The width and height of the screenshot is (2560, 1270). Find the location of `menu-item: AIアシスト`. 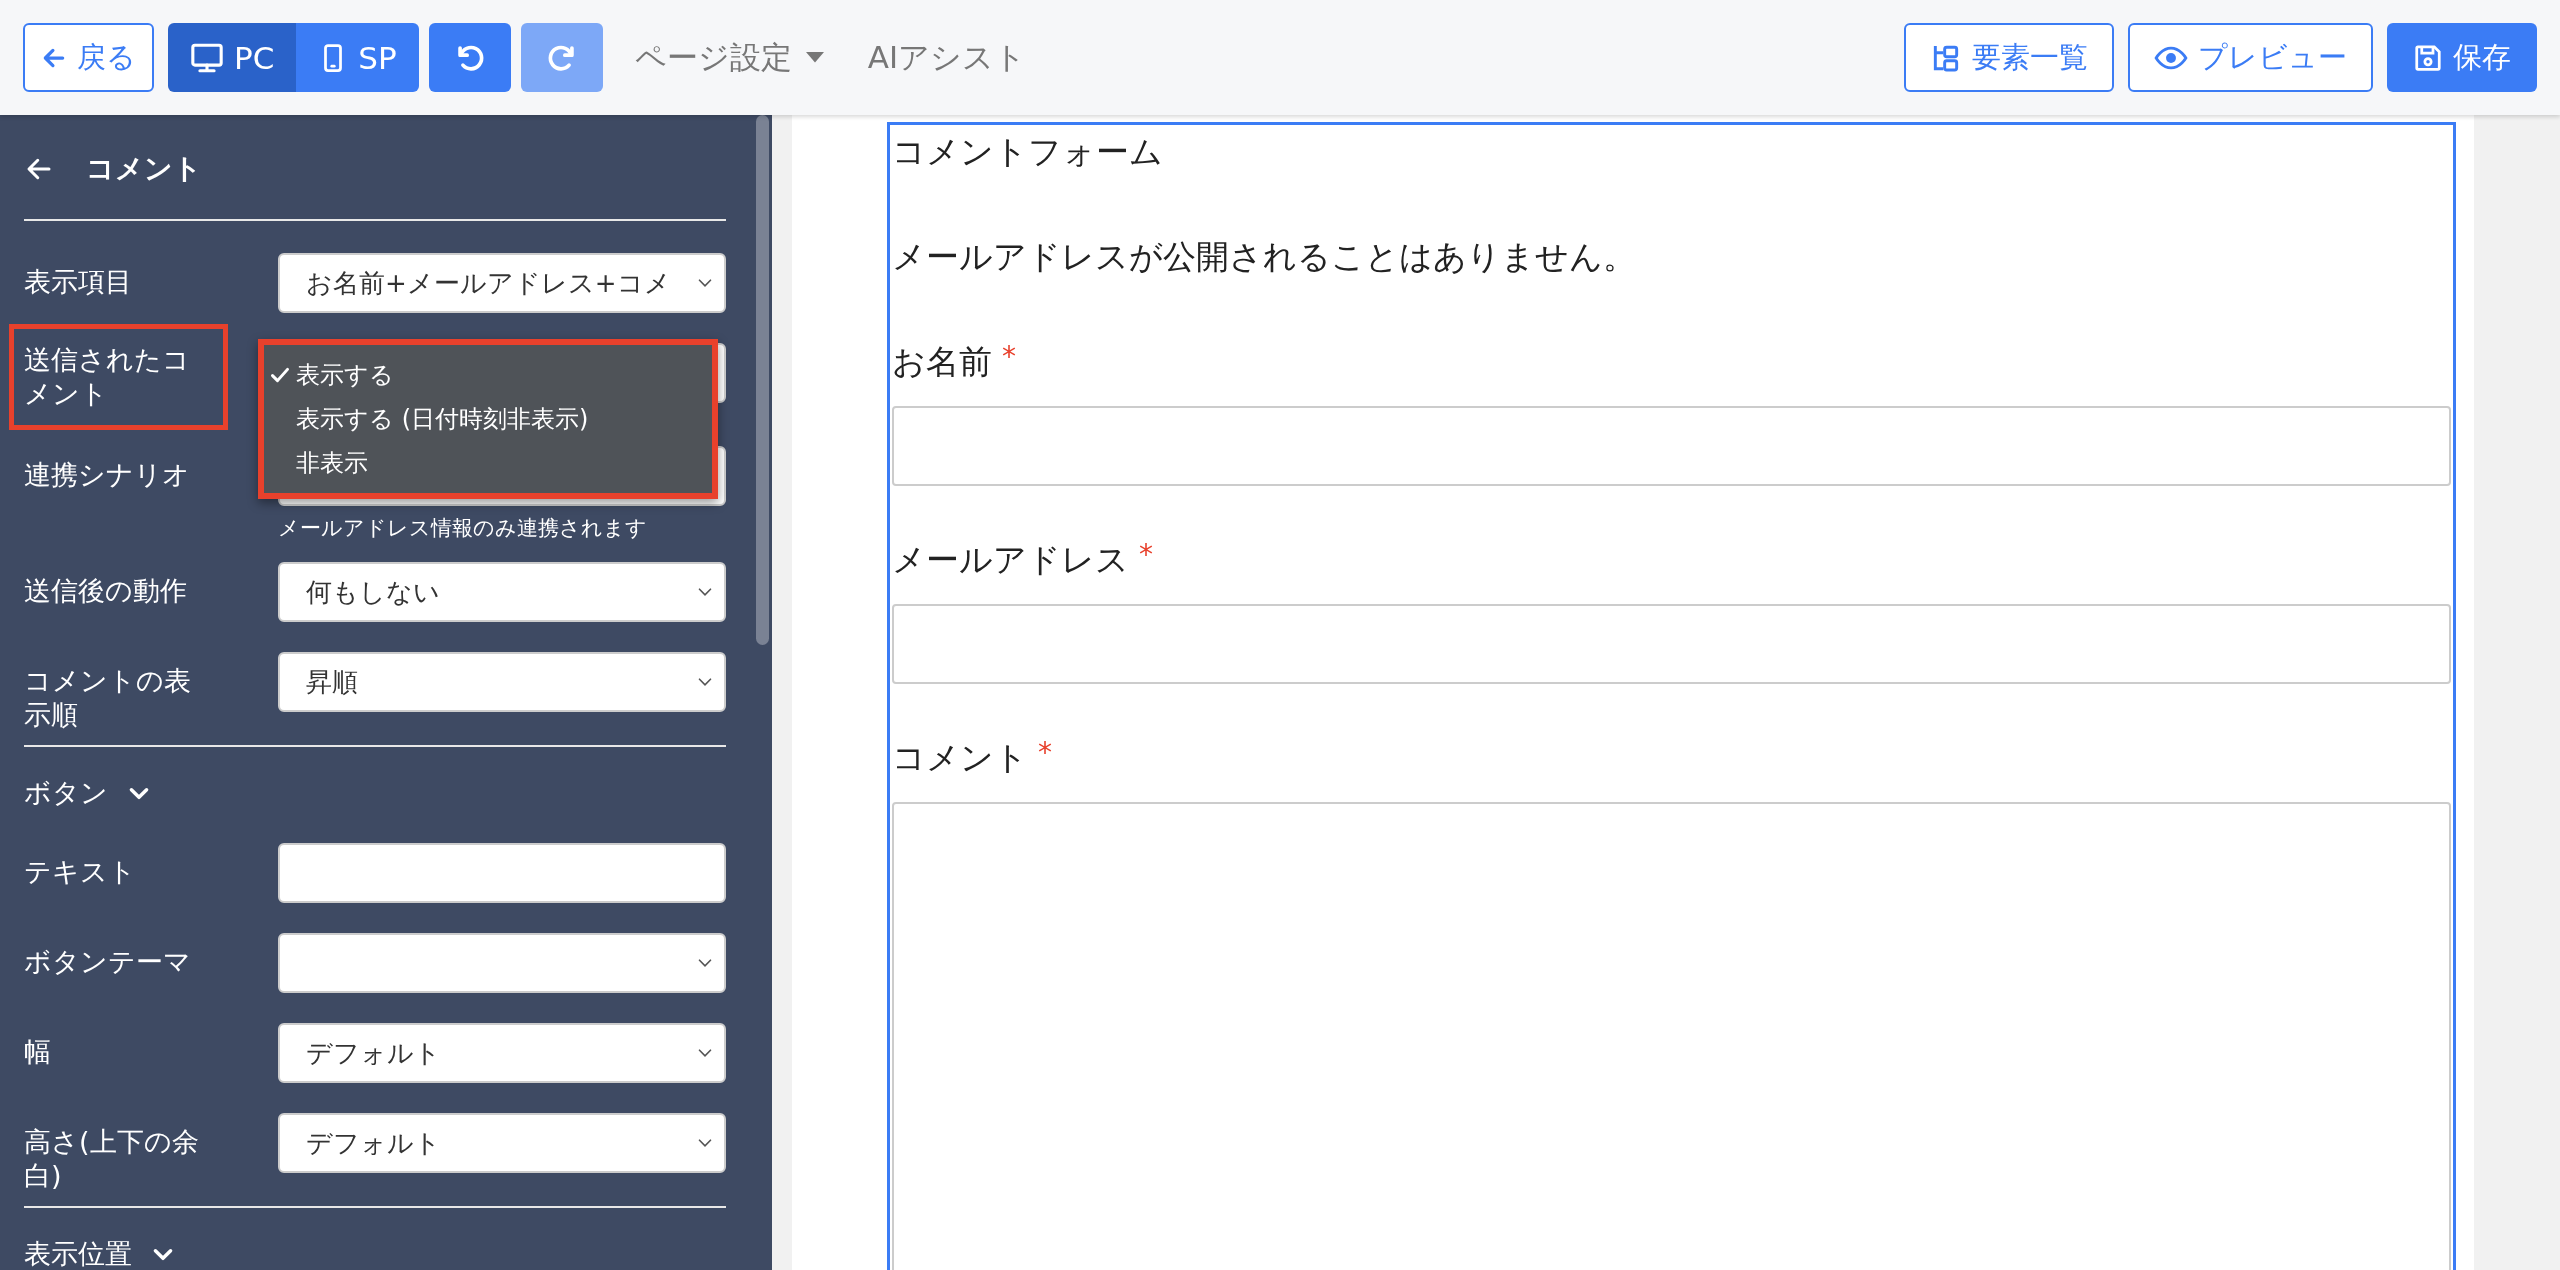

menu-item: AIアシスト is located at coordinates (947, 57).